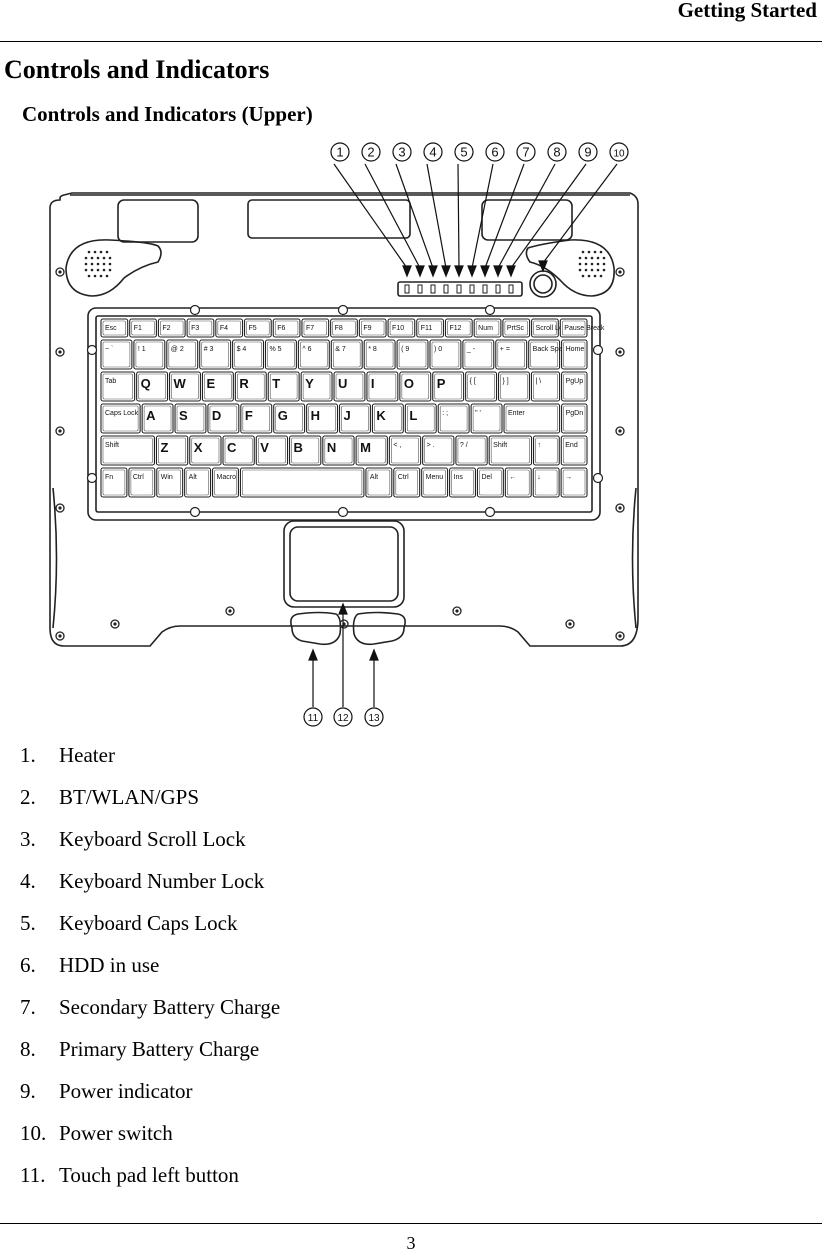 The width and height of the screenshot is (822, 1254). Describe the element at coordinates (232, 447) in the screenshot. I see `key-label: C` at that location.